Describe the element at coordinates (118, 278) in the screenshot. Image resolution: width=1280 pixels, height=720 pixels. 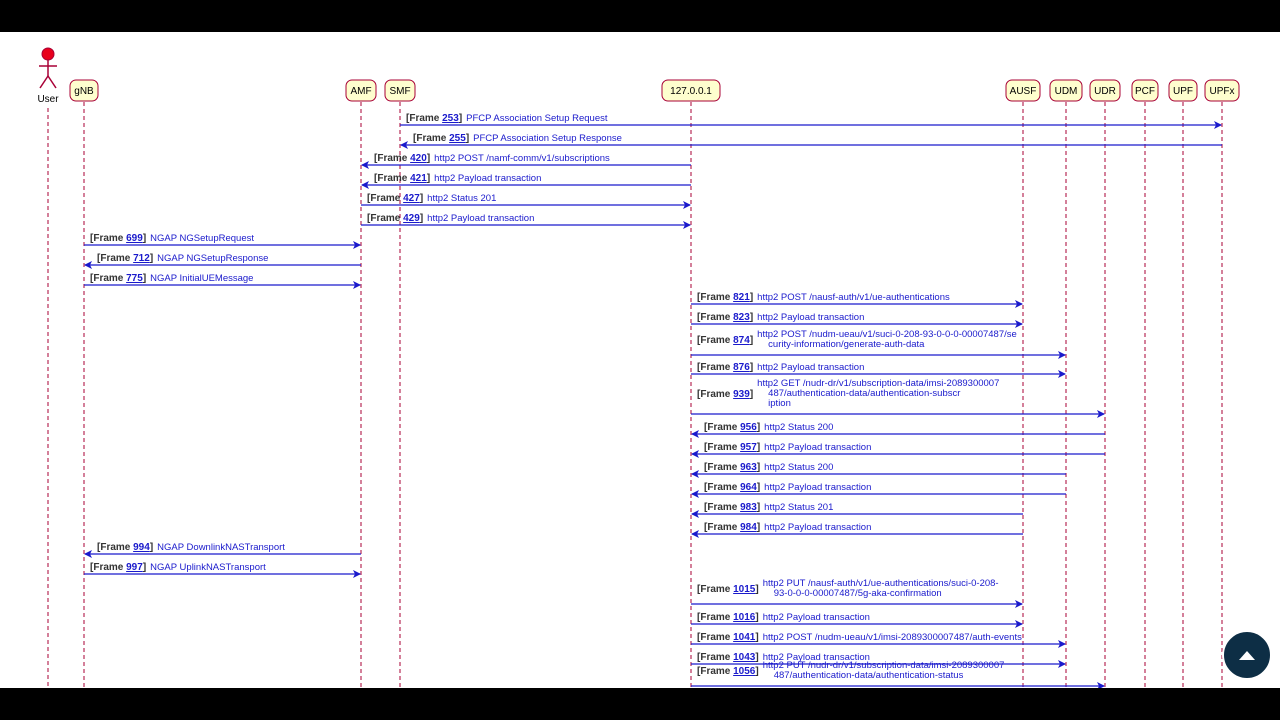
I see `frame-label: [Frame 775]` at that location.